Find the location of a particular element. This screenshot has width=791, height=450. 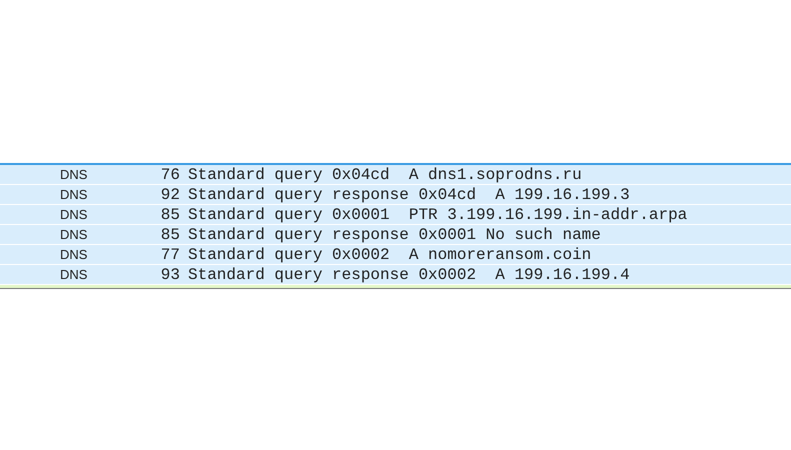

packet-row: DNS 77 Standard query 0x0002 A nomoreransom.coin is located at coordinates (395, 255).